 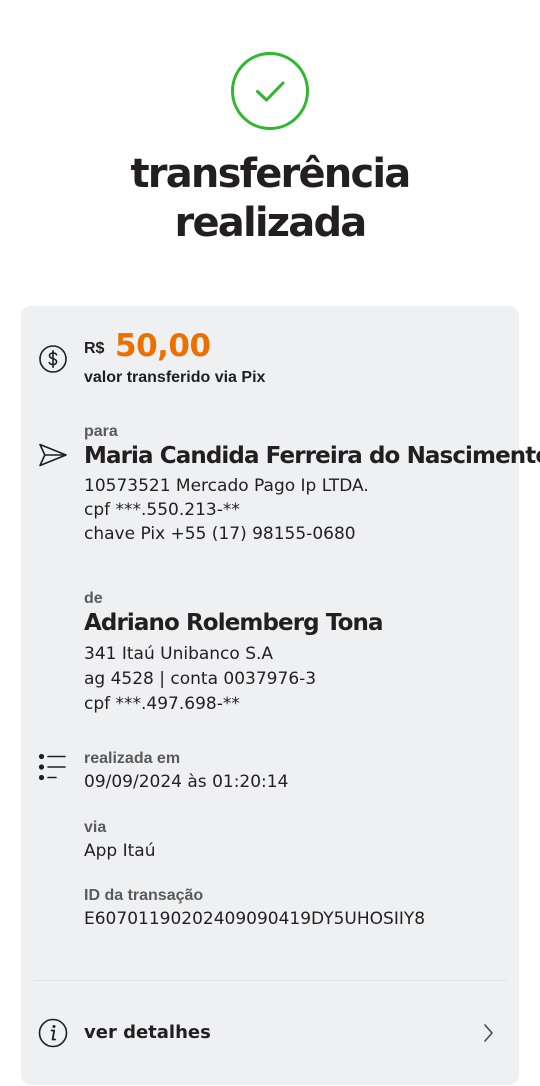 I want to click on page-title: transferência realizada, so click(x=270, y=199).